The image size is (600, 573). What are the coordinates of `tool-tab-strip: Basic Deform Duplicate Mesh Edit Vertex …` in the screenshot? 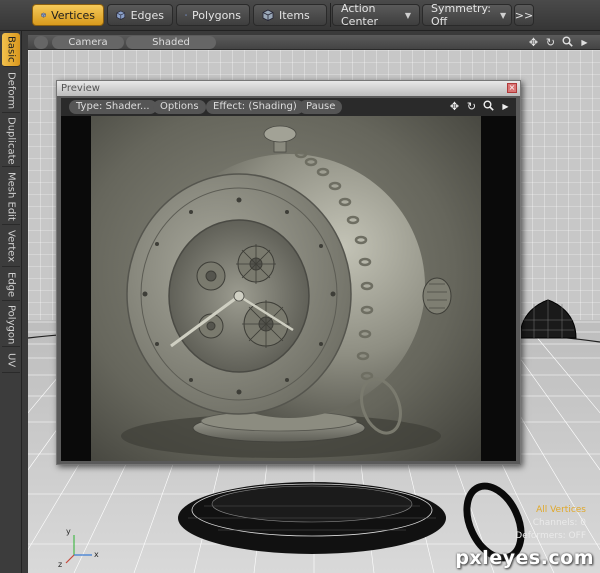 It's located at (11, 302).